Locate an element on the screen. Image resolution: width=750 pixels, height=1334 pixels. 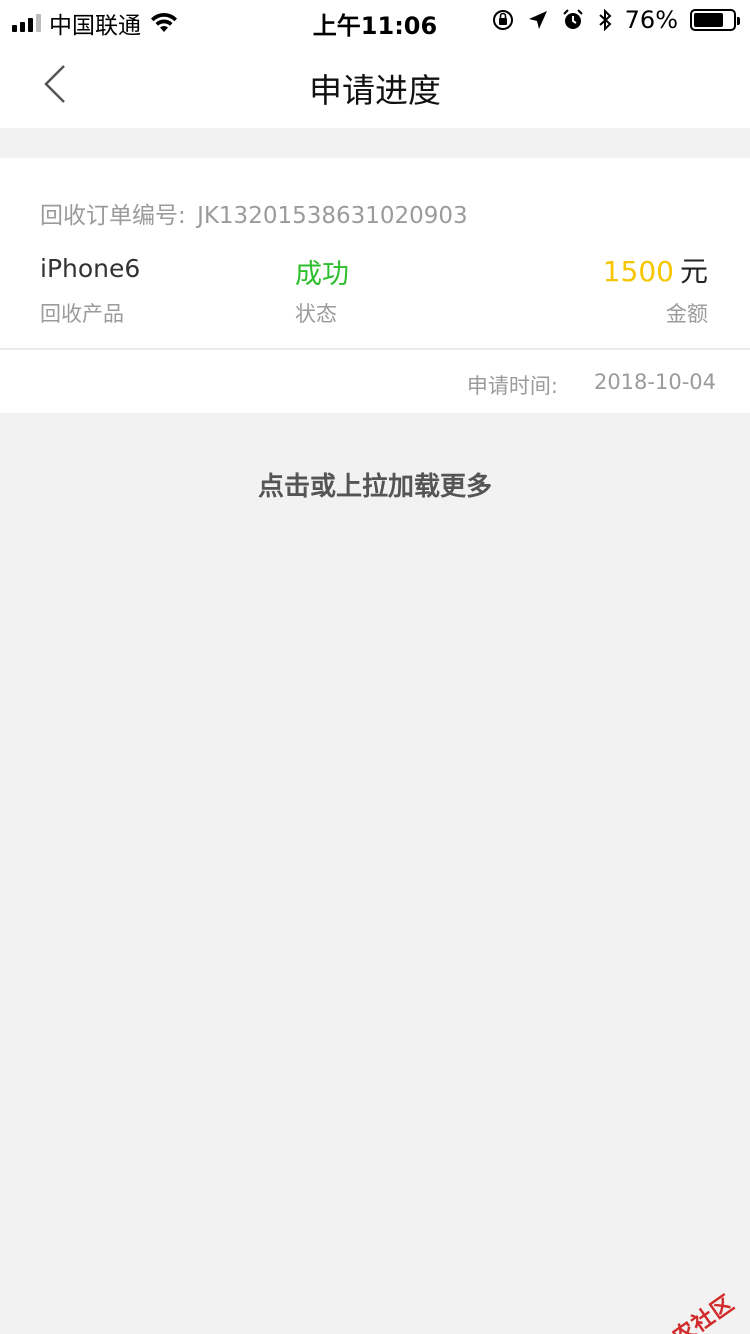
status-value: 成功 is located at coordinates (322, 274).